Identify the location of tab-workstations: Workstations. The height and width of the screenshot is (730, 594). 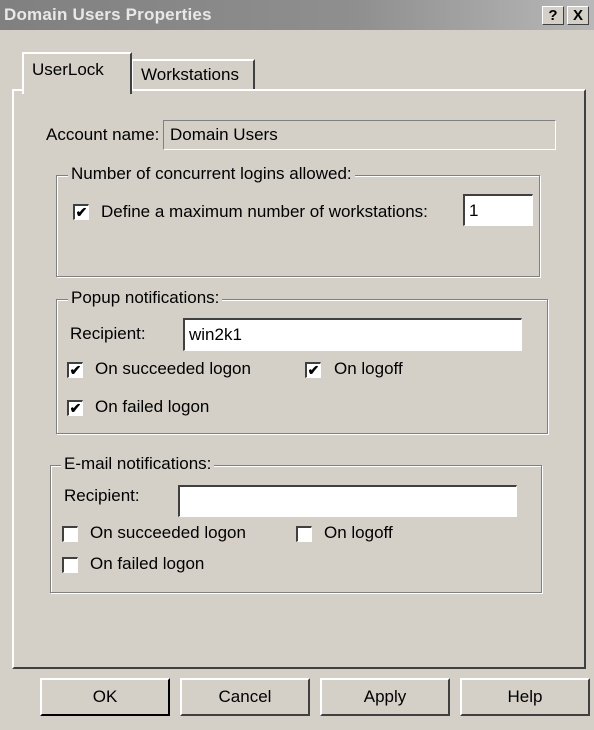
(193, 74).